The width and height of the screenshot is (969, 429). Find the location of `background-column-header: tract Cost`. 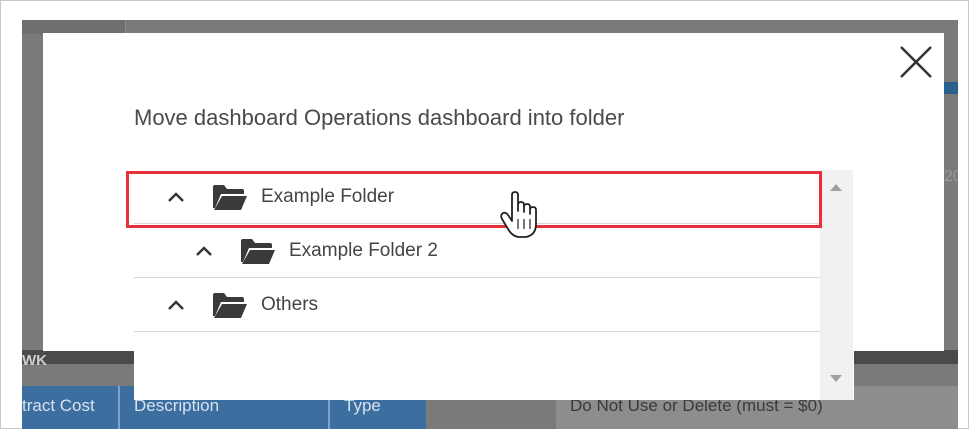

background-column-header: tract Cost is located at coordinates (70, 407).